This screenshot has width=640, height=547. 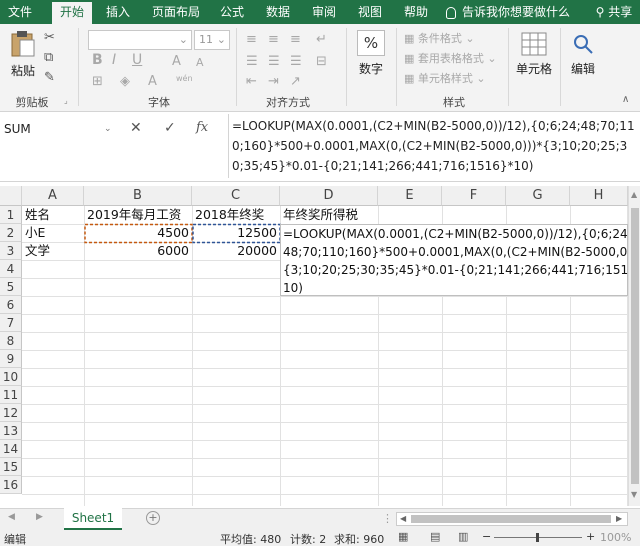 I want to click on column-header-g: G, so click(x=538, y=196).